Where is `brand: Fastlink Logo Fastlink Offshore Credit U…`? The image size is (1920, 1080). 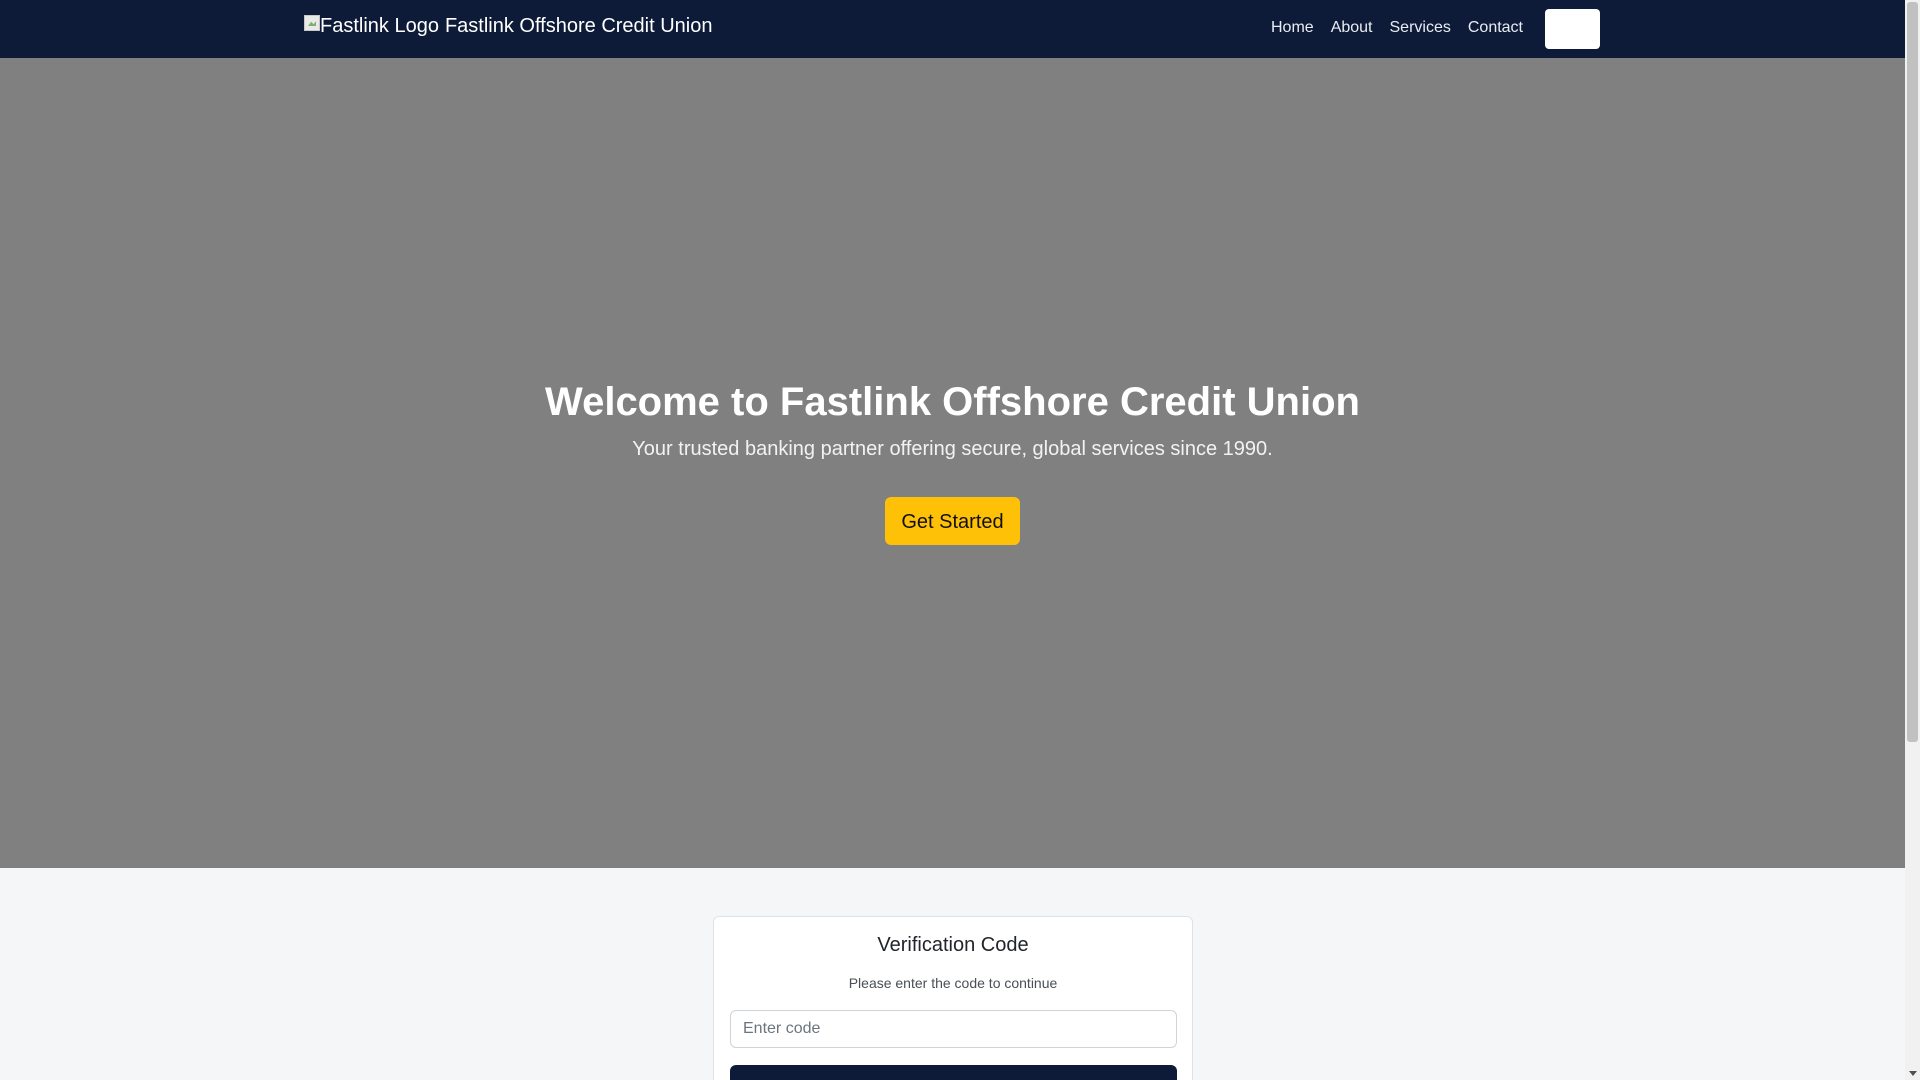
brand: Fastlink Logo Fastlink Offshore Credit U… is located at coordinates (508, 26).